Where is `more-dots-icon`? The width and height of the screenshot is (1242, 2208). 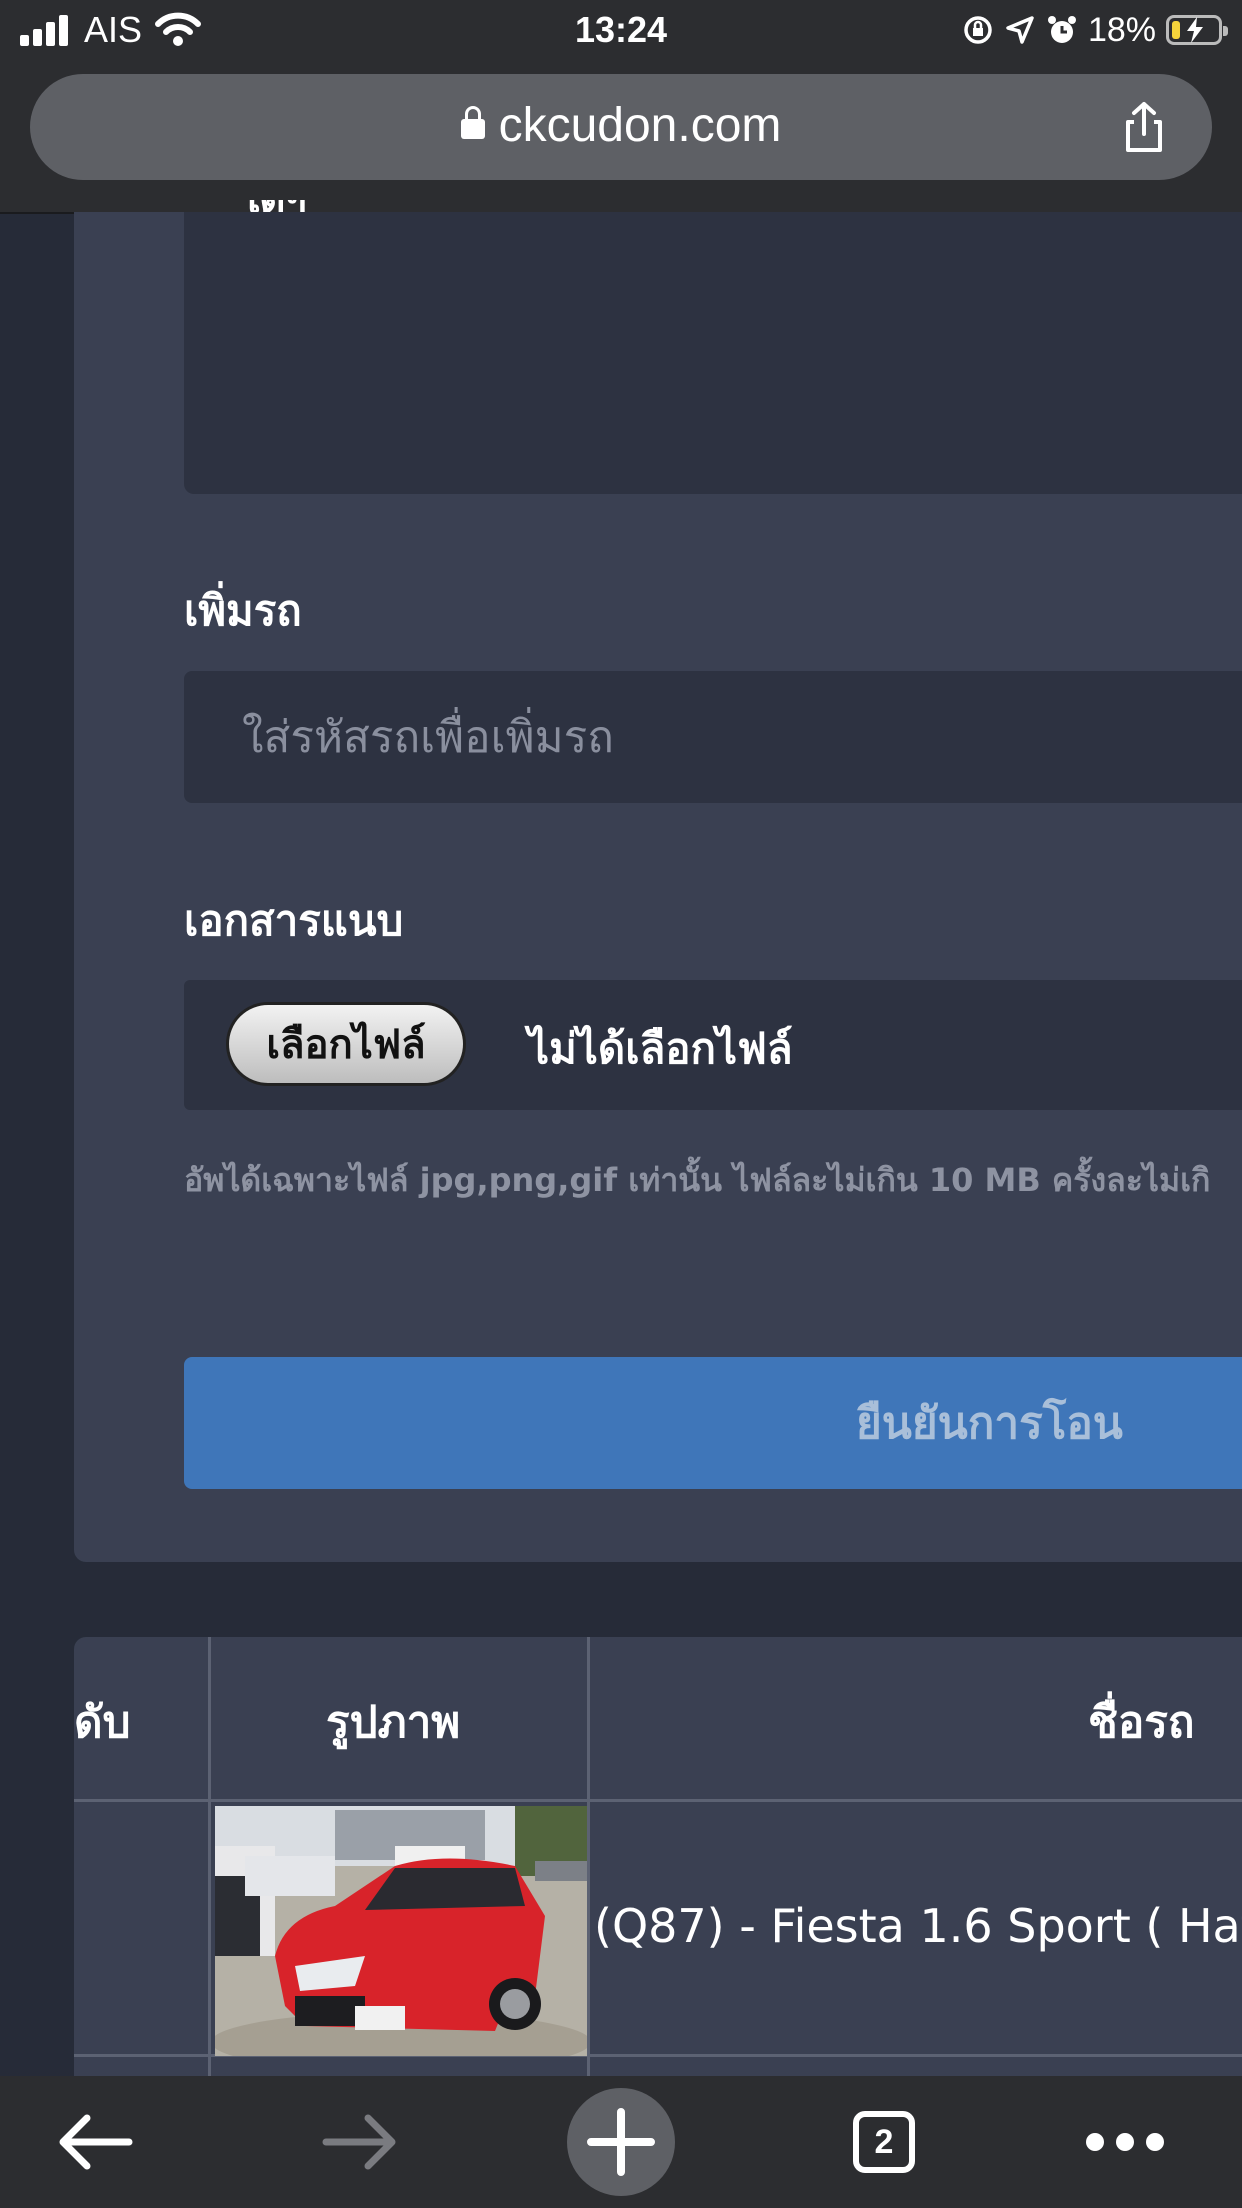 more-dots-icon is located at coordinates (1125, 2142).